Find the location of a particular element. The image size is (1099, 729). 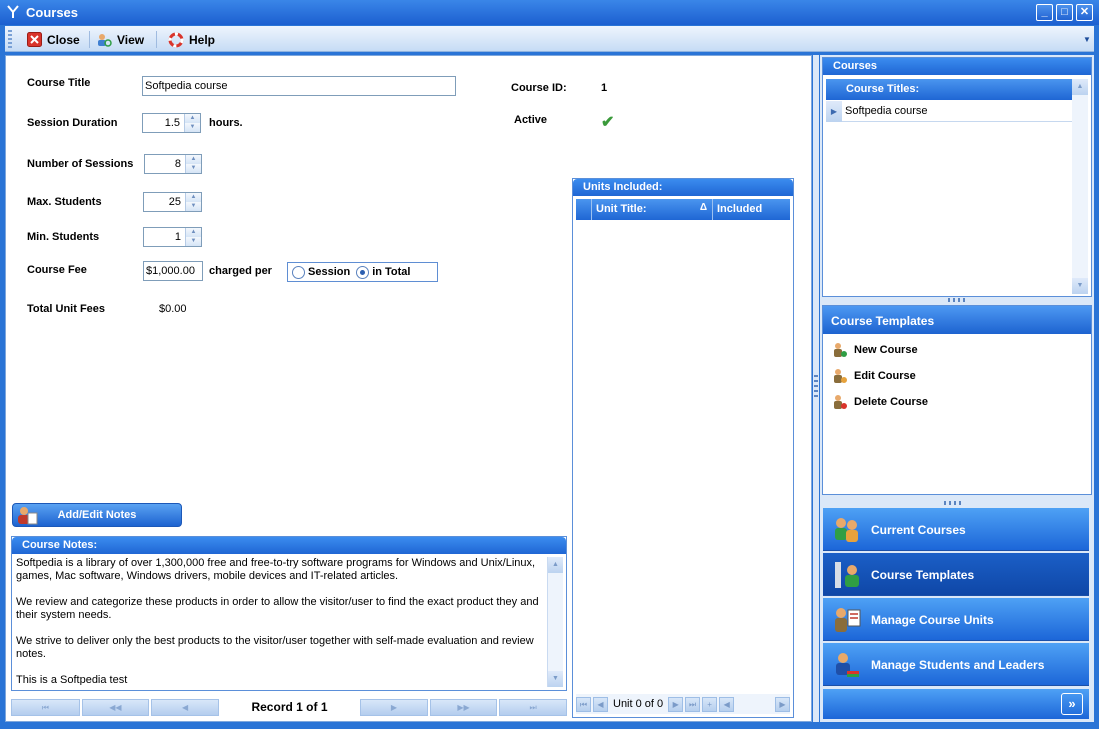

add-record-icon: + is located at coordinates (710, 704).